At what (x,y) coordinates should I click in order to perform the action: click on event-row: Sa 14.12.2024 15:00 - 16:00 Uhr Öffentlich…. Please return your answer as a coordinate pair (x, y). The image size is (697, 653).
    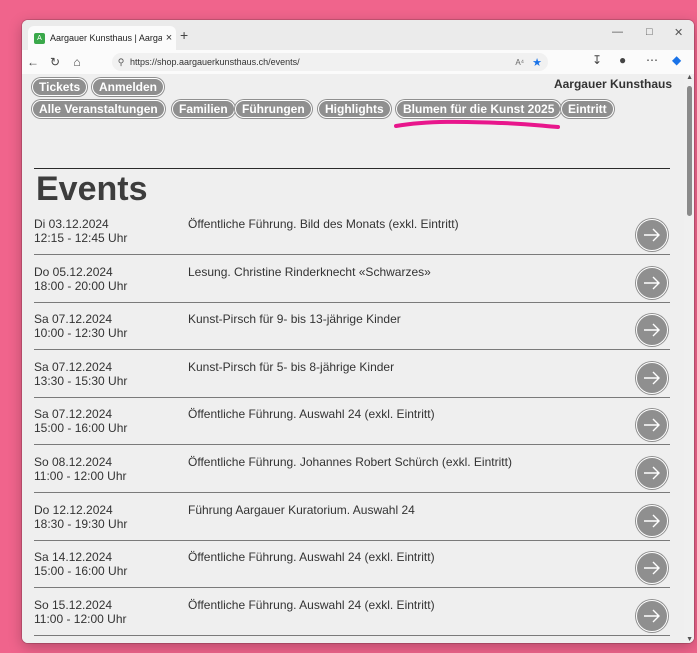
    Looking at the image, I should click on (352, 564).